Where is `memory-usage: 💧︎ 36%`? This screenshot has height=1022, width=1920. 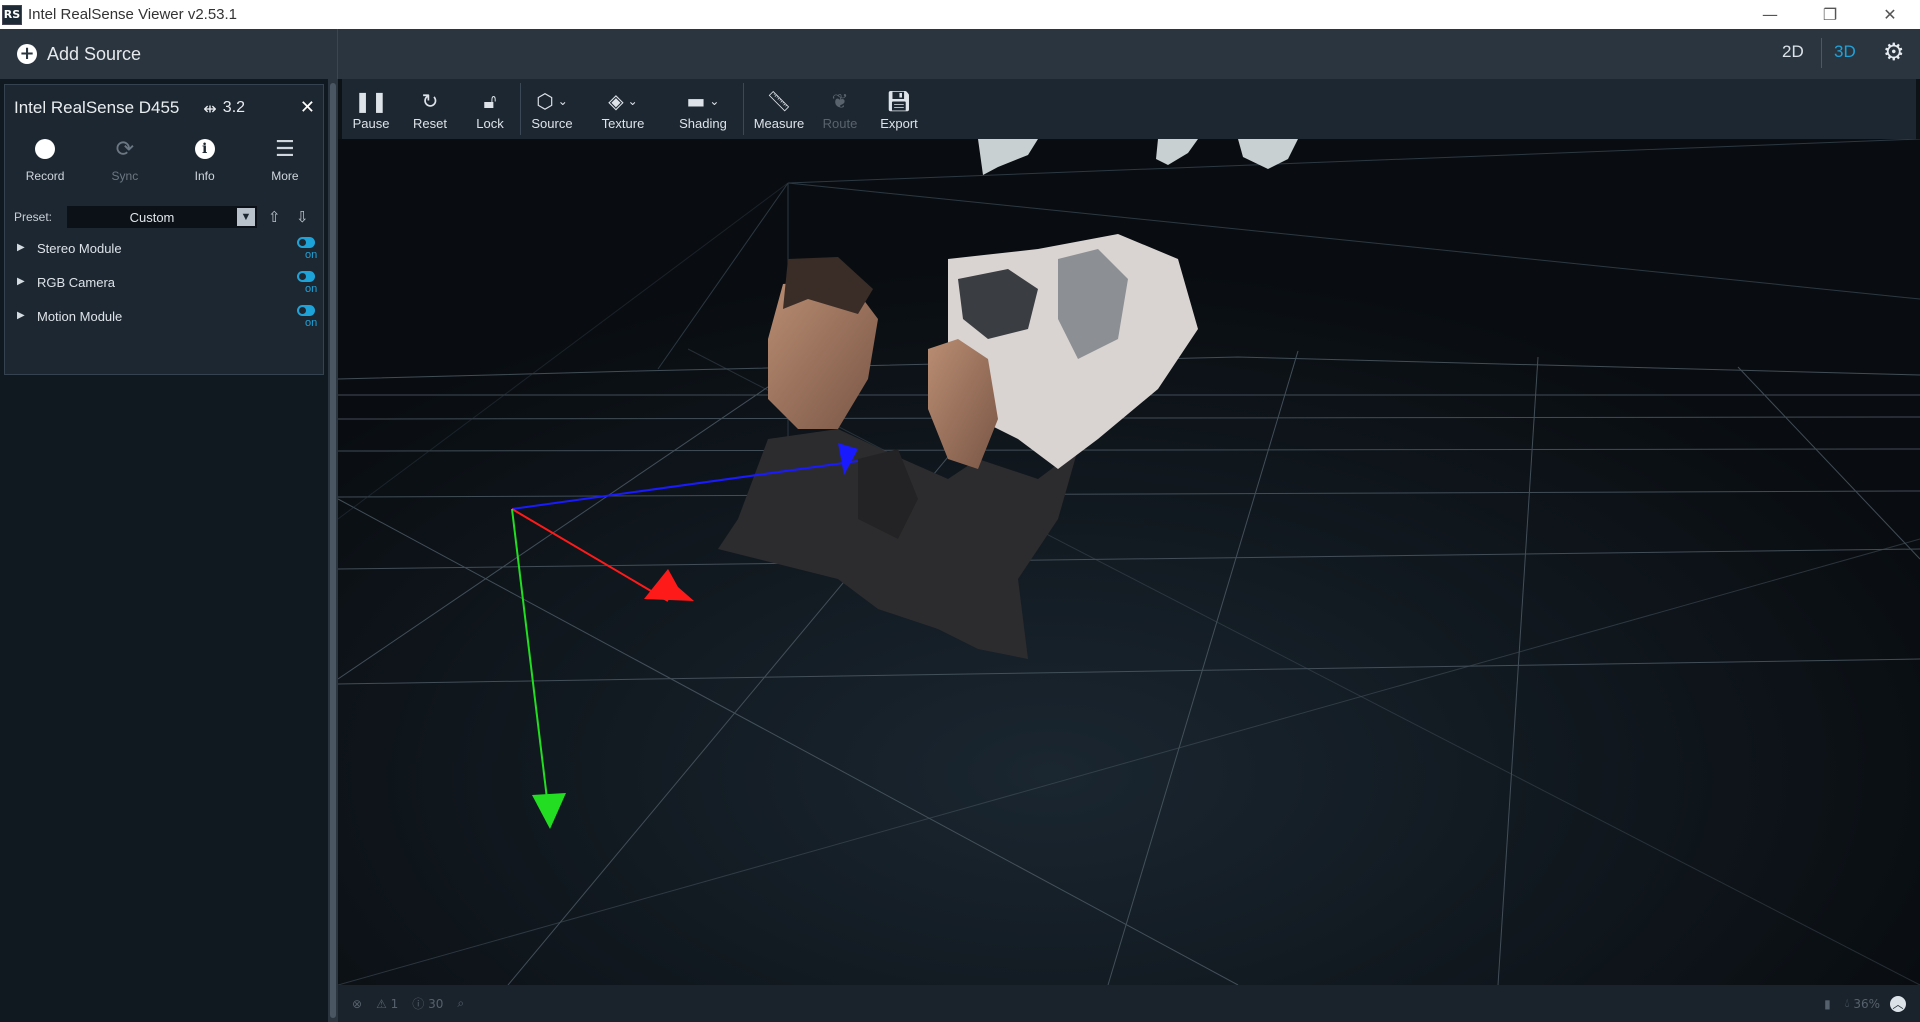 memory-usage: 💧︎ 36% is located at coordinates (1862, 1003).